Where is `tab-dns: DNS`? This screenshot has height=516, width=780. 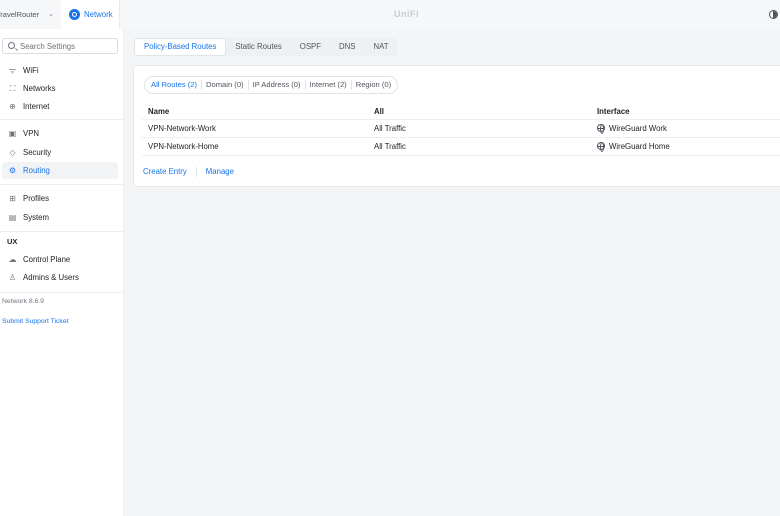 tab-dns: DNS is located at coordinates (347, 47).